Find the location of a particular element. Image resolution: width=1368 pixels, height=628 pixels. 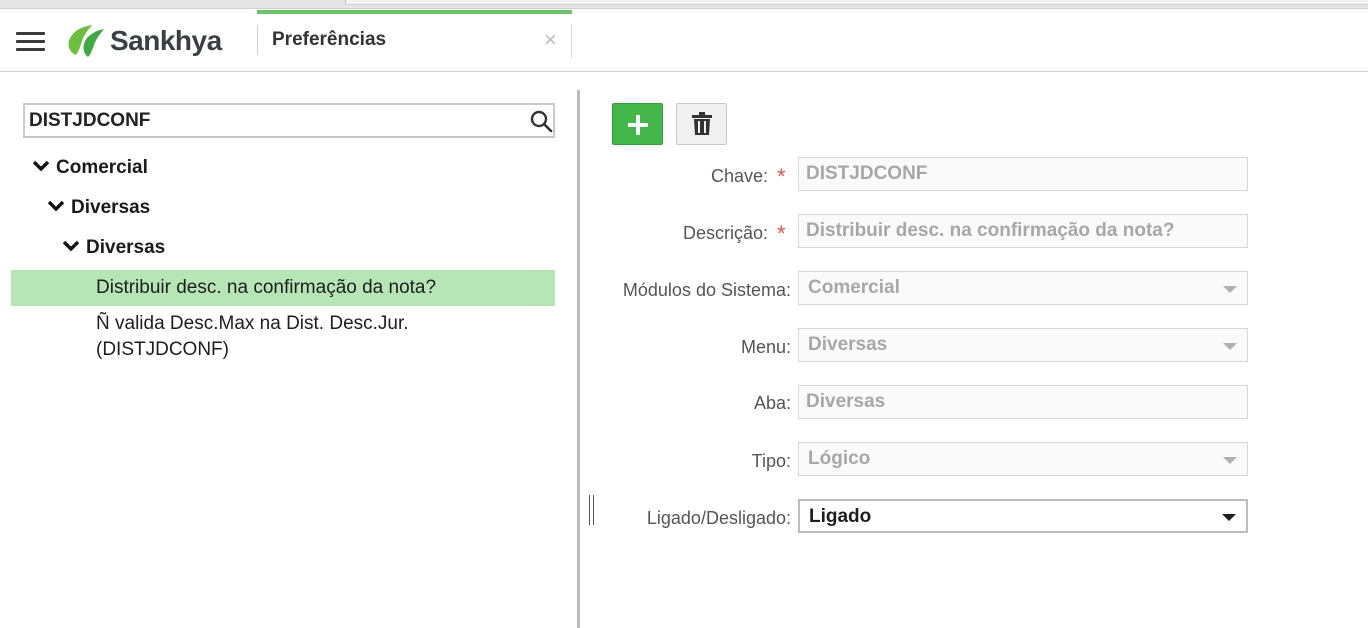

close-tab-icon: × is located at coordinates (550, 40).